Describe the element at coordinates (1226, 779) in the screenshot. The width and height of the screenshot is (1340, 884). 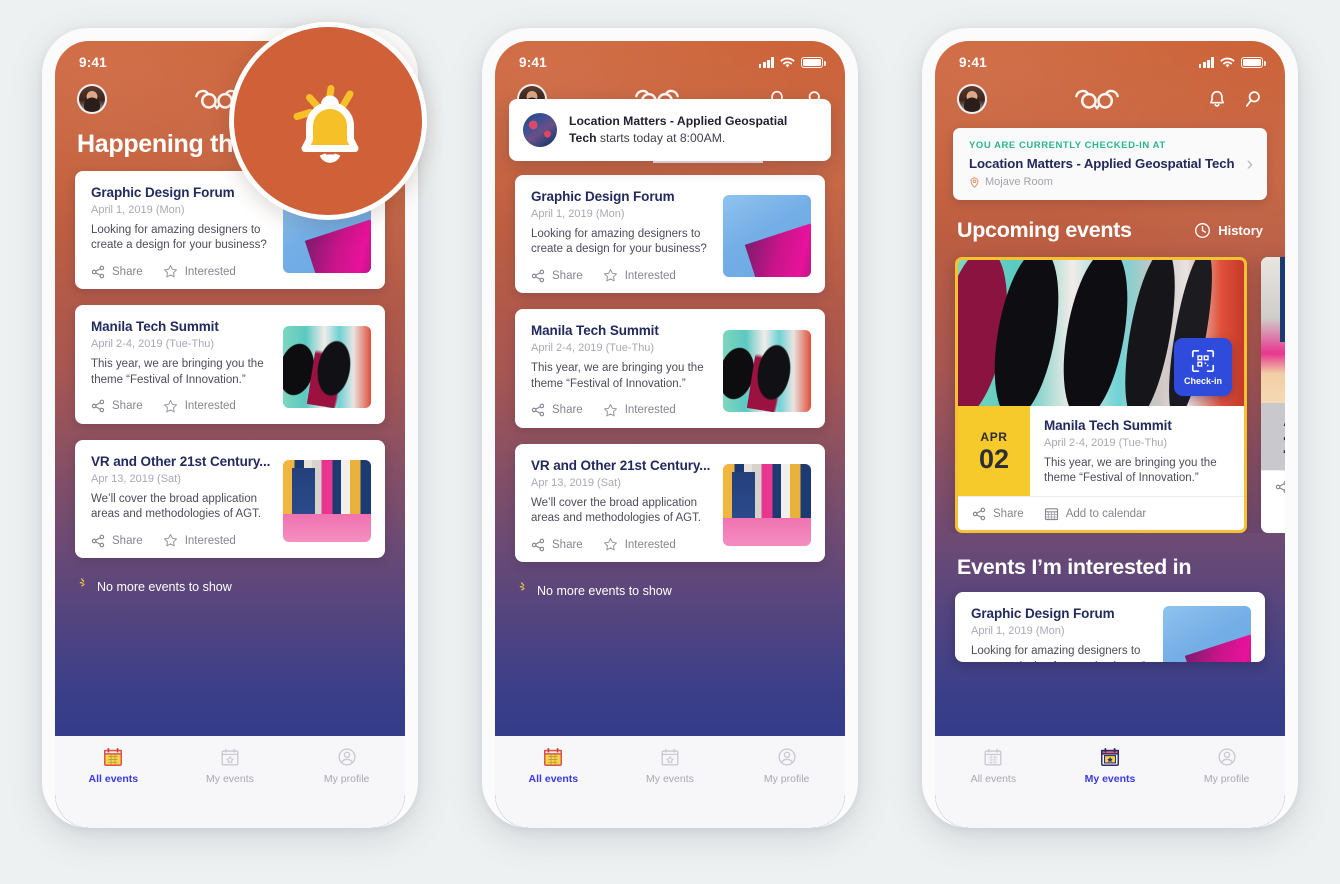
I see `tab-label: My profile` at that location.